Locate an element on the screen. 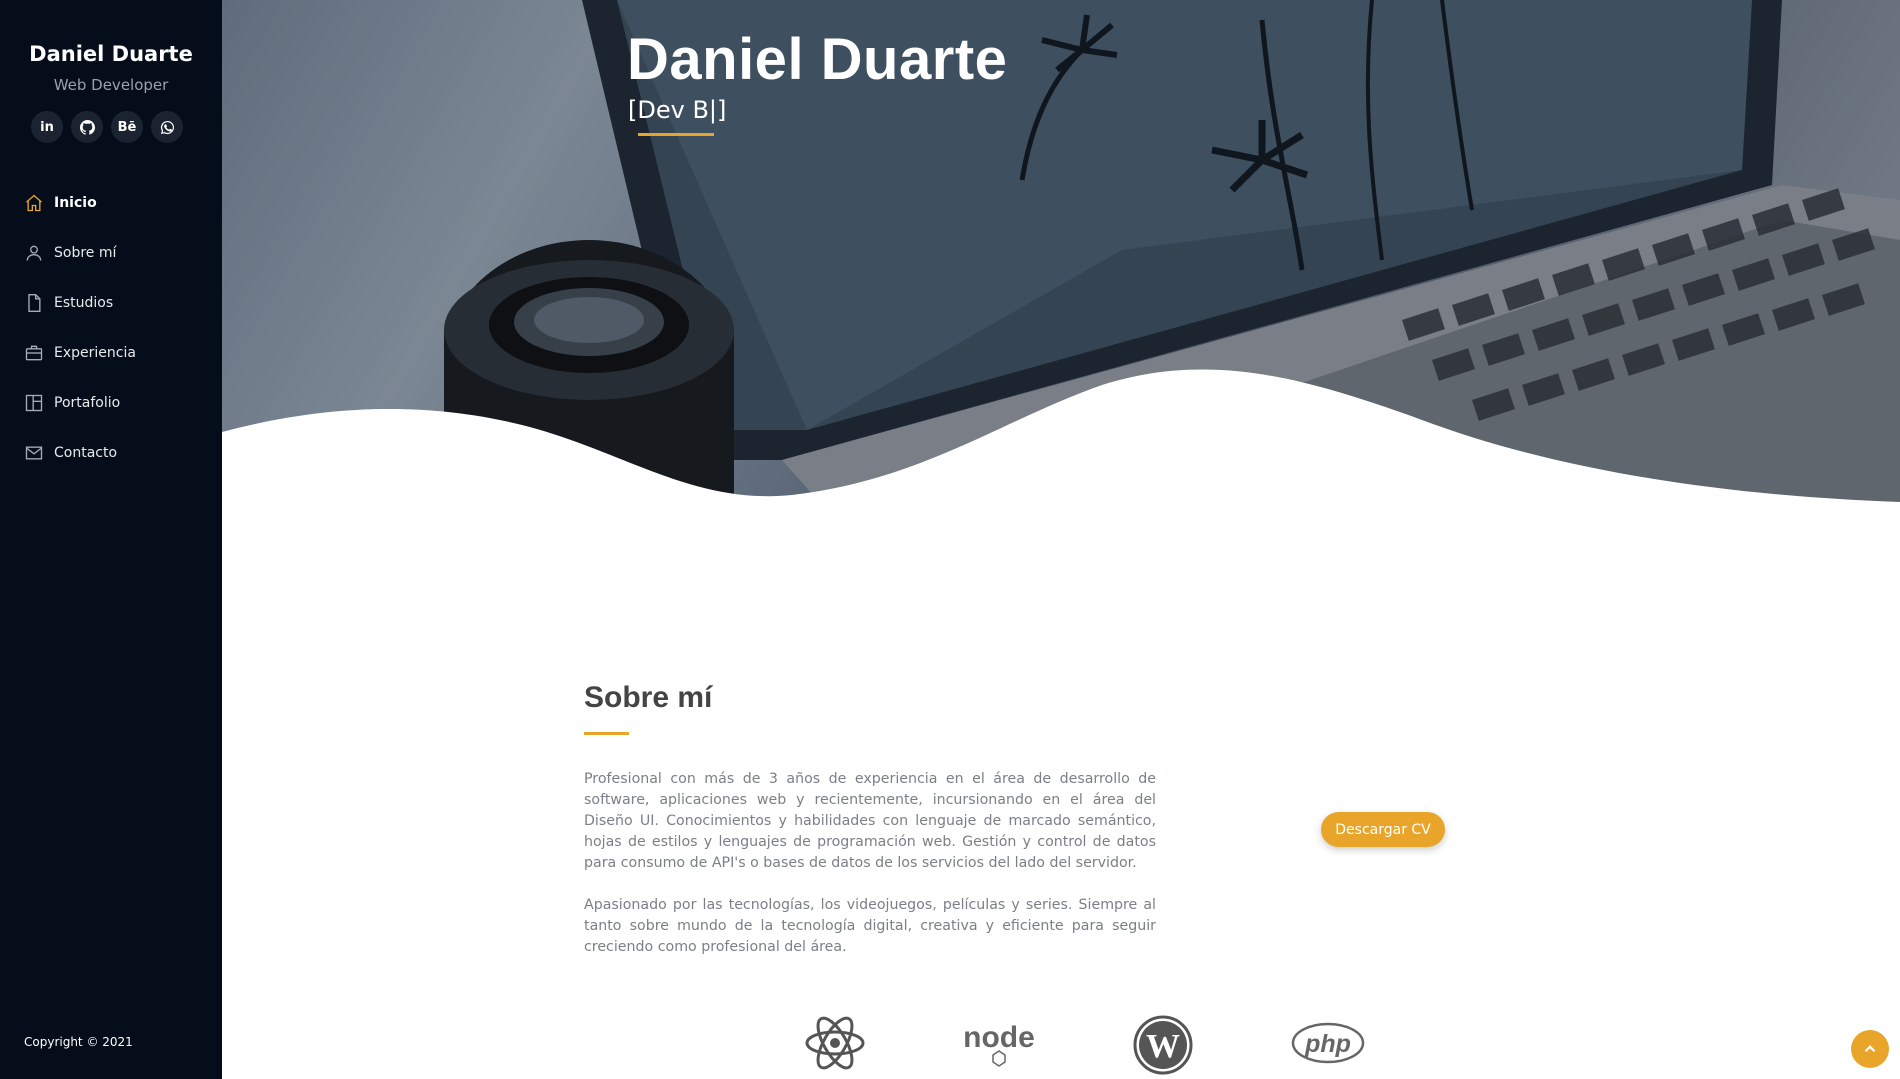 The width and height of the screenshot is (1900, 1079). github-icon is located at coordinates (87, 127).